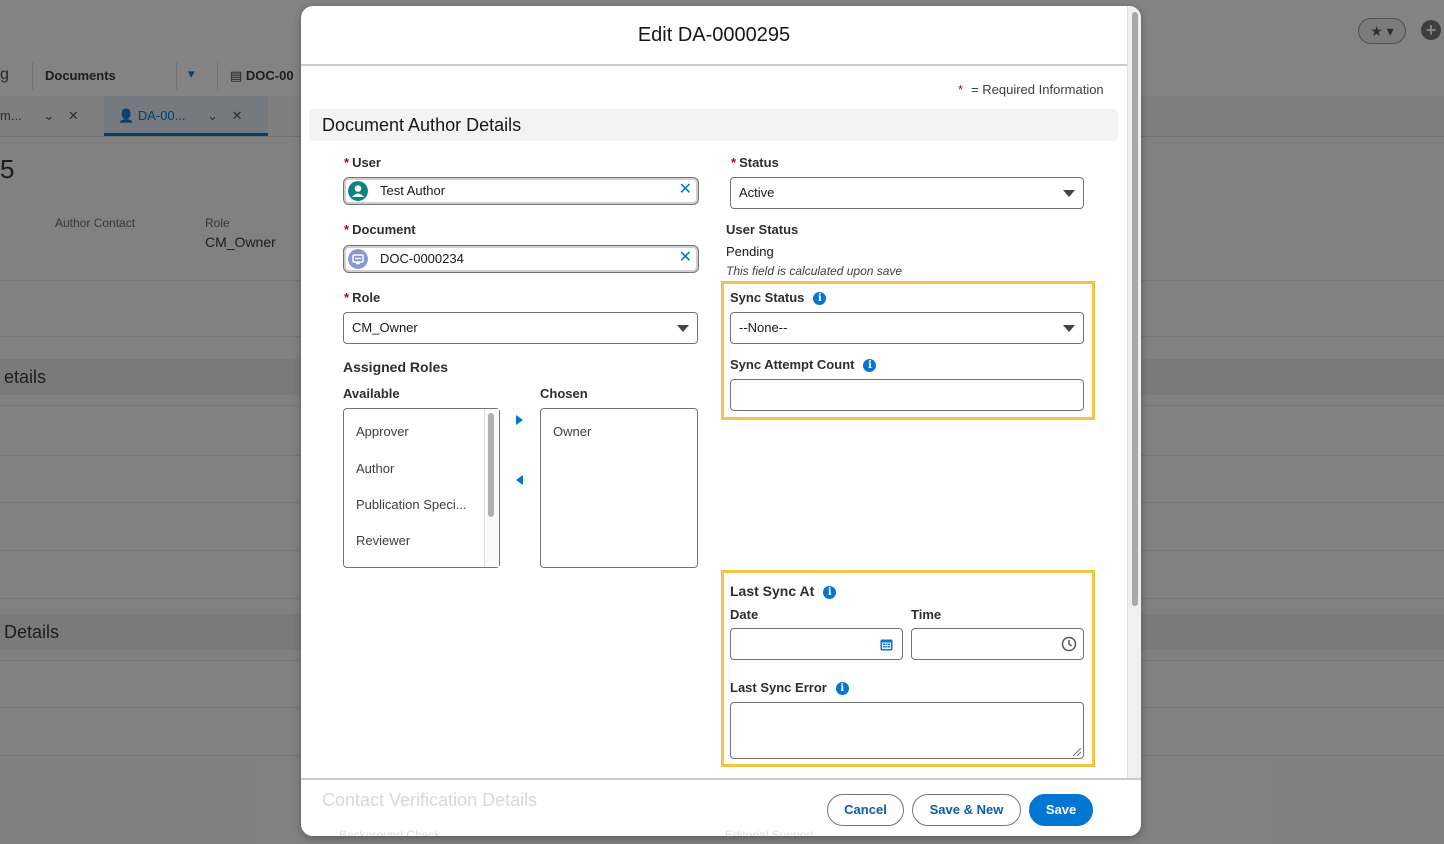  What do you see at coordinates (519, 480) in the screenshot?
I see `move-left-icon` at bounding box center [519, 480].